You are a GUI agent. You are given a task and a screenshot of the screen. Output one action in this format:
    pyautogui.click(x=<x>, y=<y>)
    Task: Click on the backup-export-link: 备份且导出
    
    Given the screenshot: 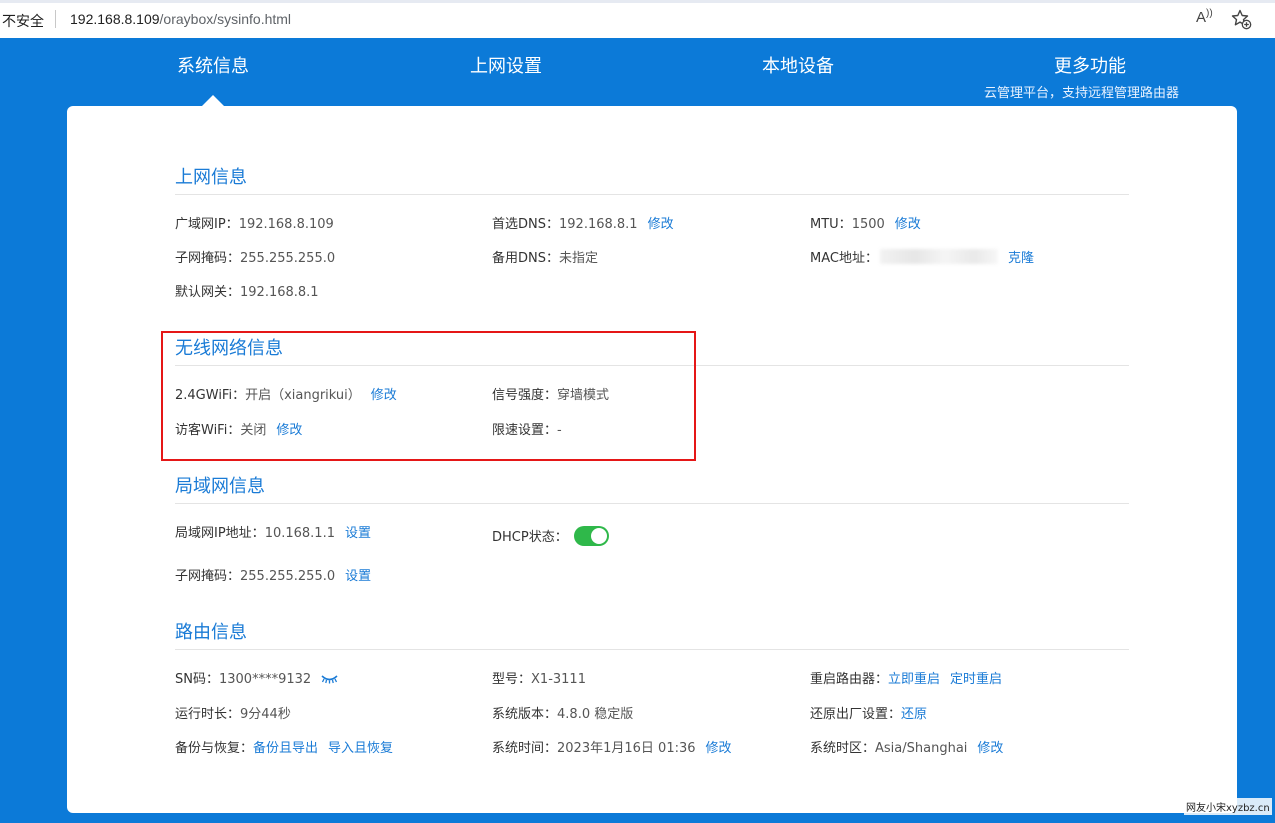 What is the action you would take?
    pyautogui.click(x=285, y=748)
    